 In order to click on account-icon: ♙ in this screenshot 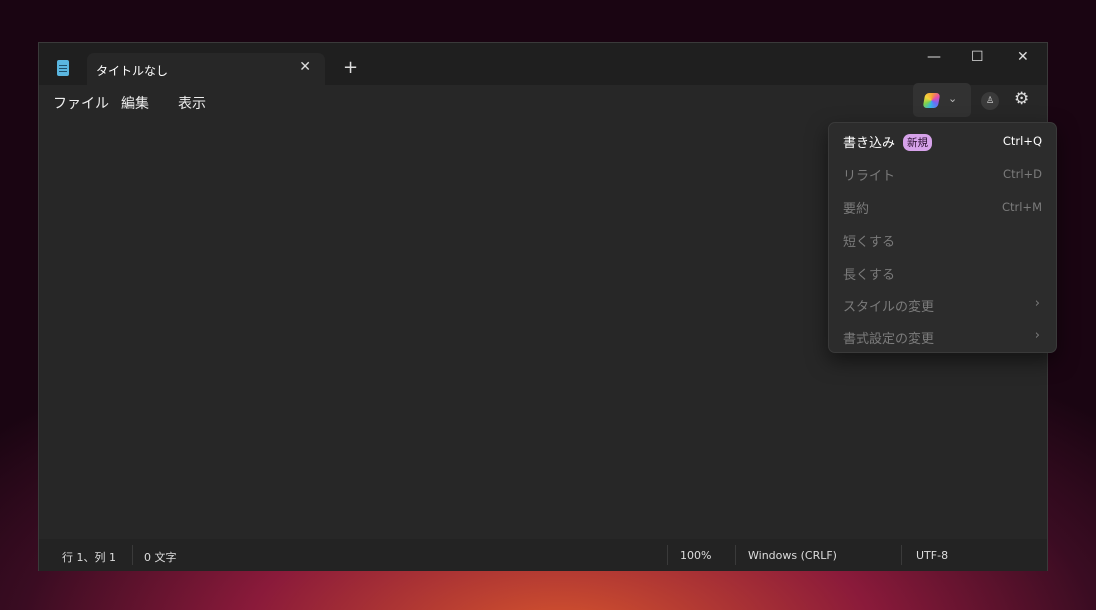, I will do `click(990, 101)`.